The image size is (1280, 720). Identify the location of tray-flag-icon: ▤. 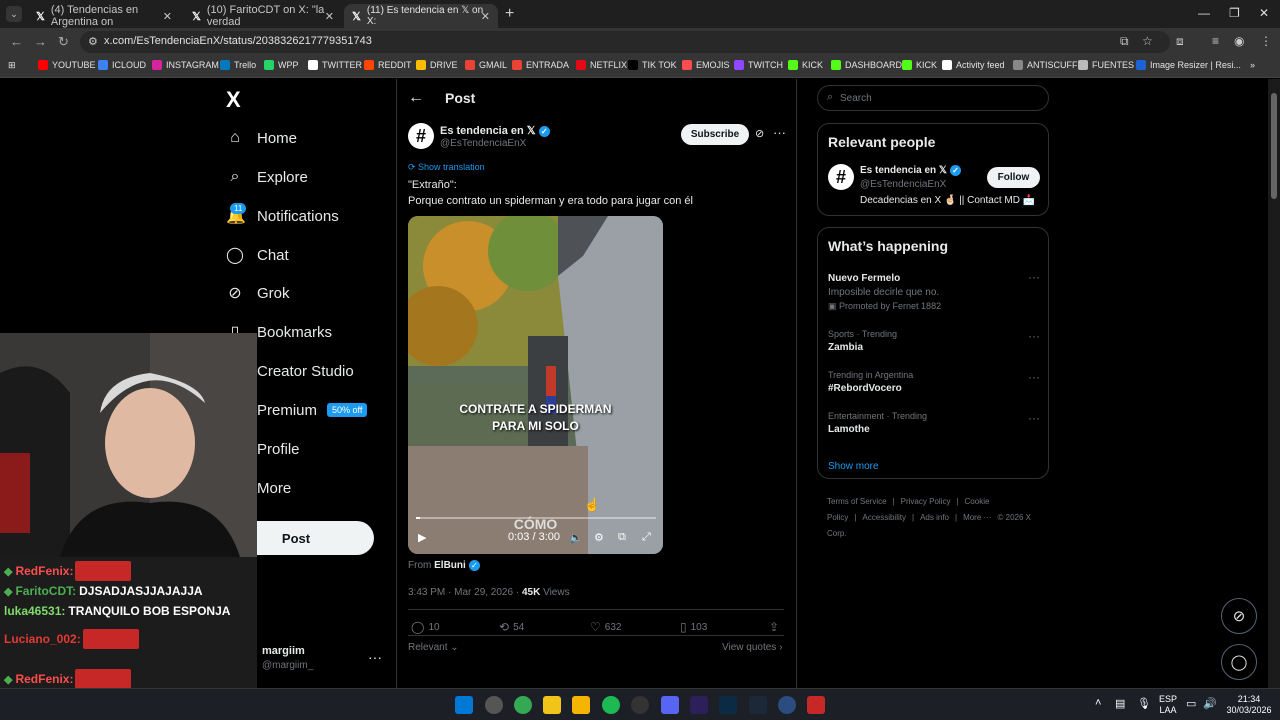
(1120, 703).